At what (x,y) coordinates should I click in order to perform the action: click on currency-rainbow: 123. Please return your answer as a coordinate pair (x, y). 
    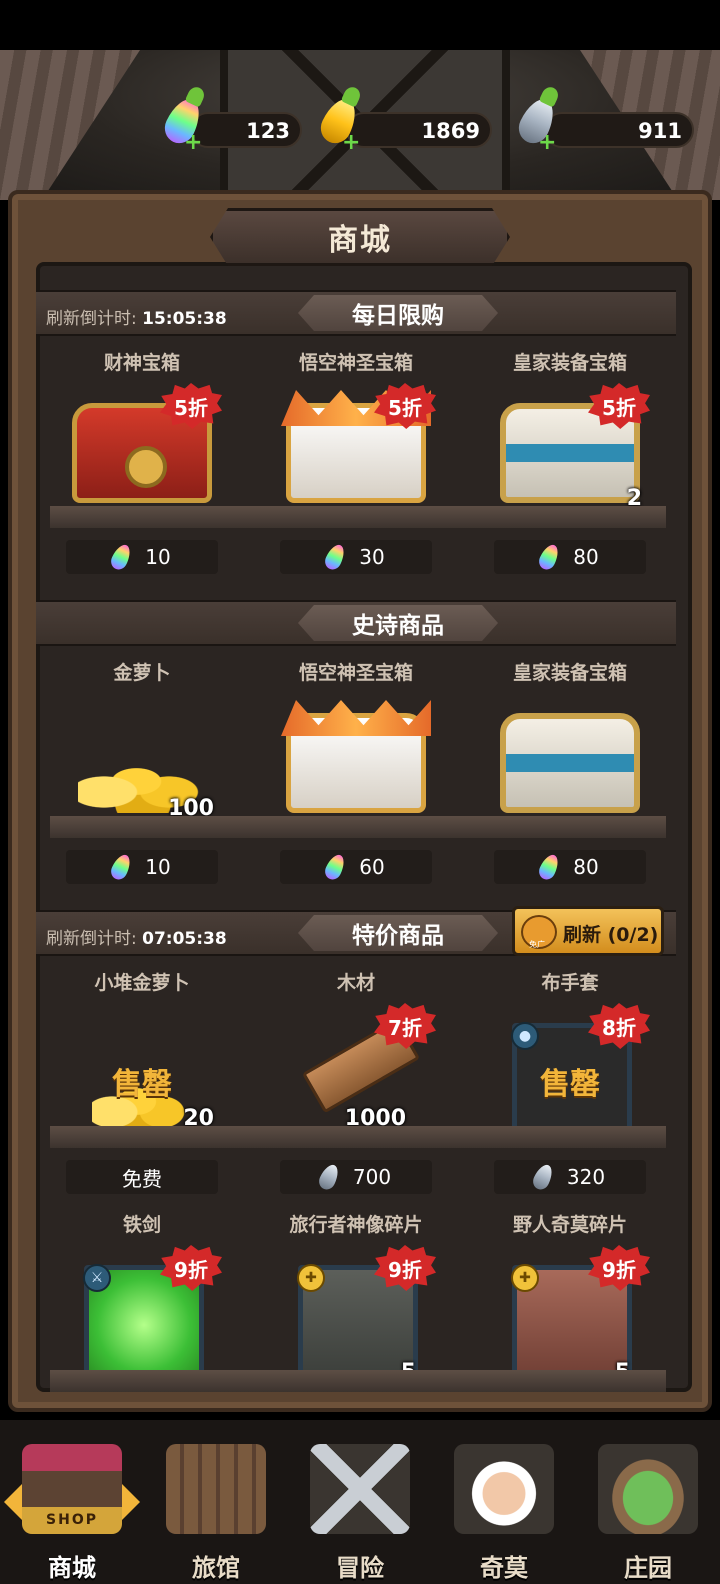
    Looking at the image, I should click on (246, 130).